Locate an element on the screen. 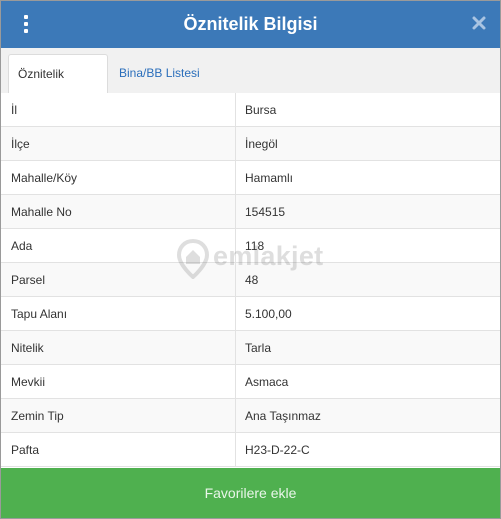  row-key: İl is located at coordinates (118, 110).